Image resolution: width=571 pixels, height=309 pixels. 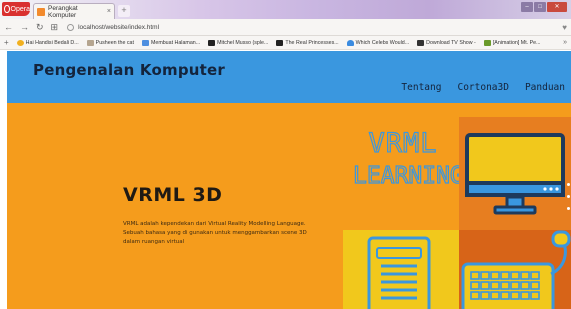 I want to click on site-info-icon, so click(x=71, y=27).